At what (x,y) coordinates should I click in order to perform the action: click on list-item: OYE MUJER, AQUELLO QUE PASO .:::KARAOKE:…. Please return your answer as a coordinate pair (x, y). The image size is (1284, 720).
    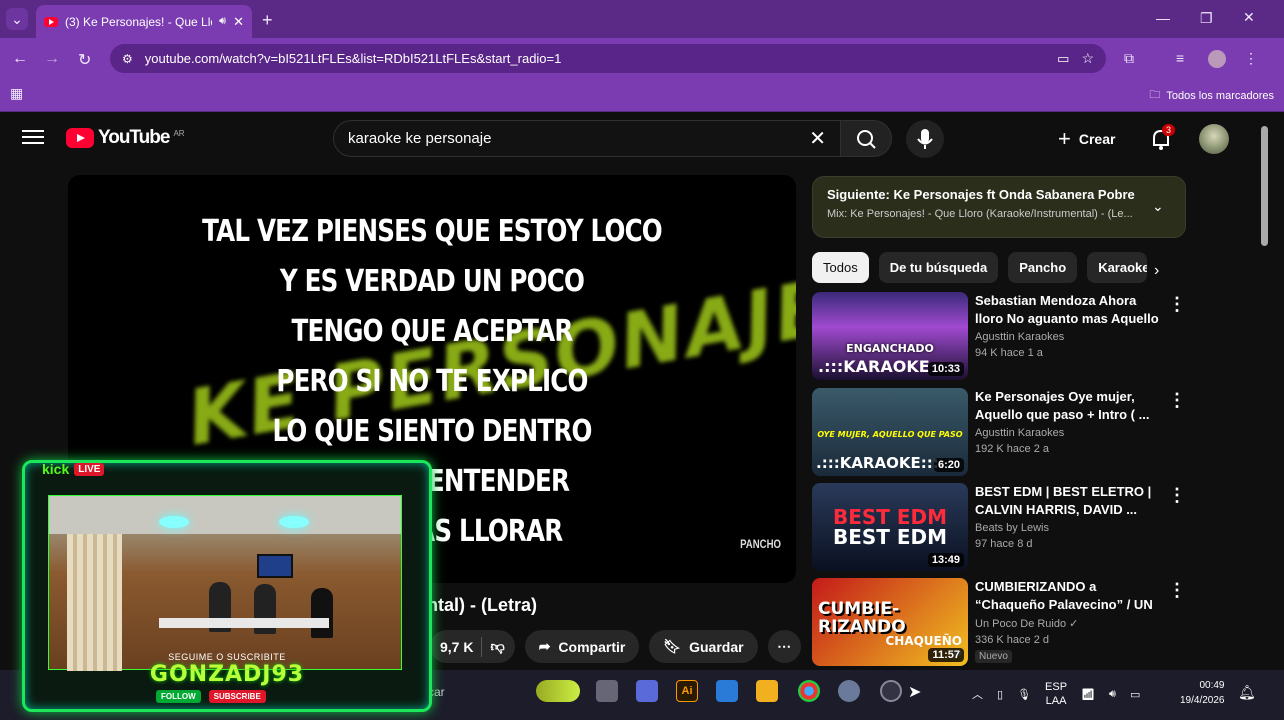
    Looking at the image, I should click on (1002, 433).